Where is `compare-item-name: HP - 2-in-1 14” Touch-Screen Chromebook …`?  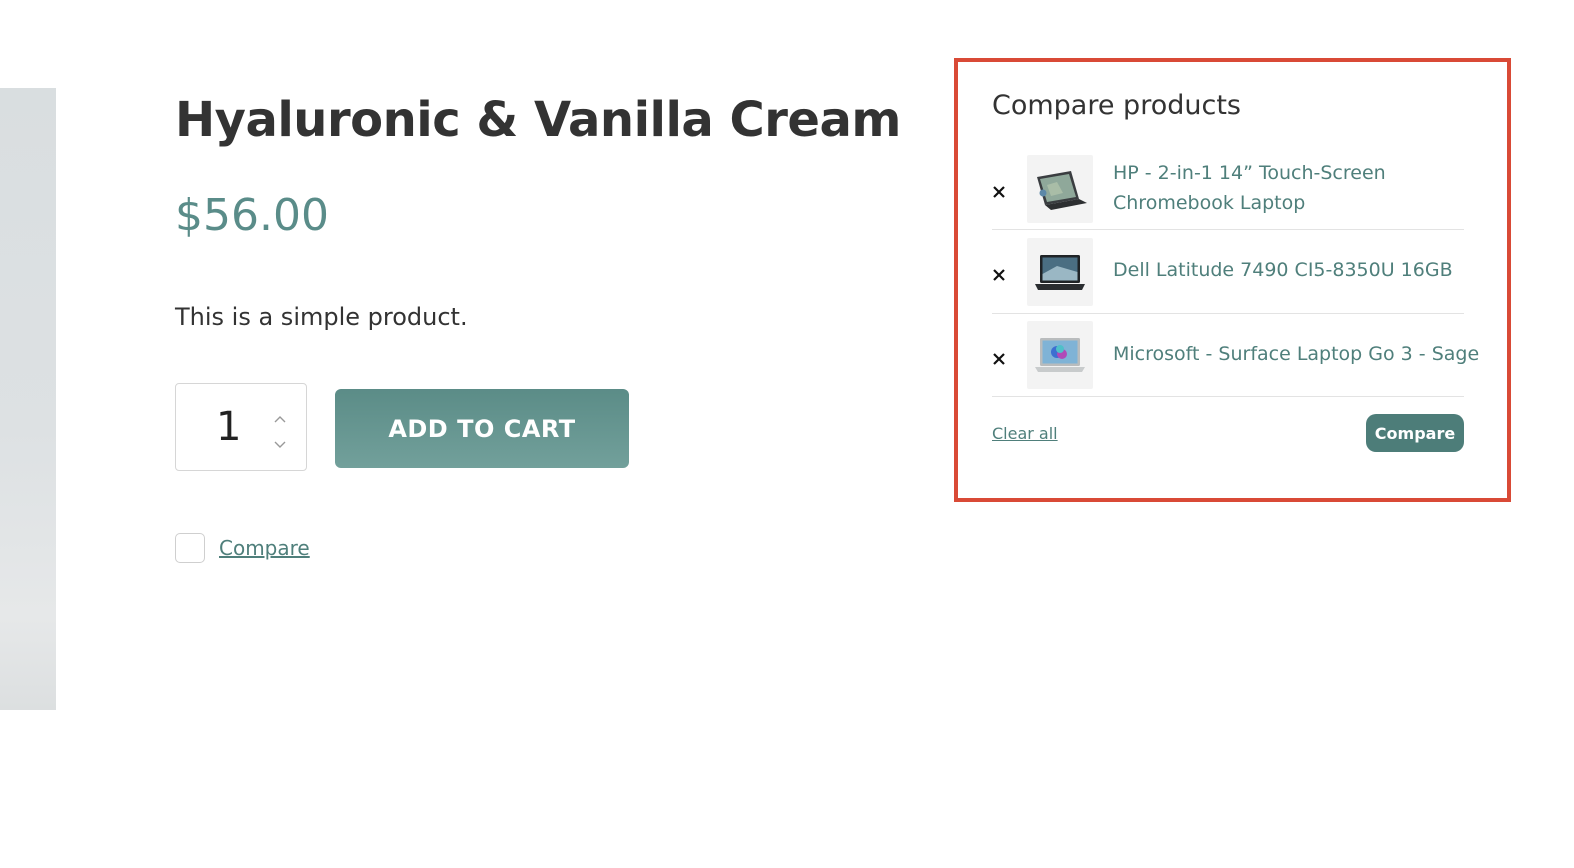
compare-item-name: HP - 2-in-1 14” Touch-Screen Chromebook … is located at coordinates (1278, 188).